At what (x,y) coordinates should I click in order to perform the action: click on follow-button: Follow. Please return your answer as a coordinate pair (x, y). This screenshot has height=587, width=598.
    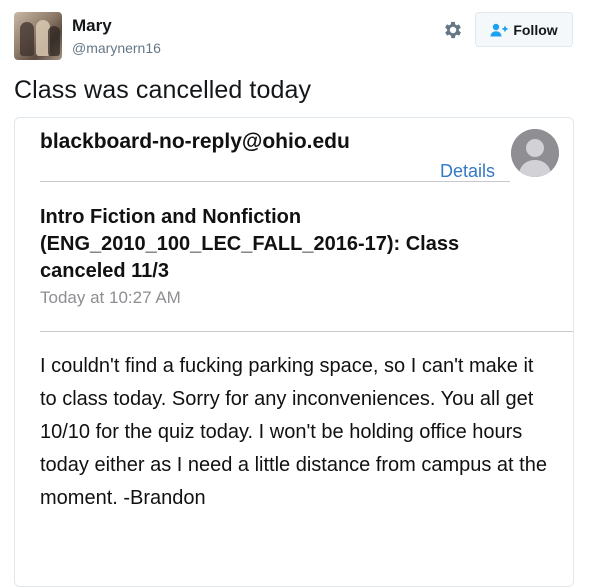
    Looking at the image, I should click on (524, 29).